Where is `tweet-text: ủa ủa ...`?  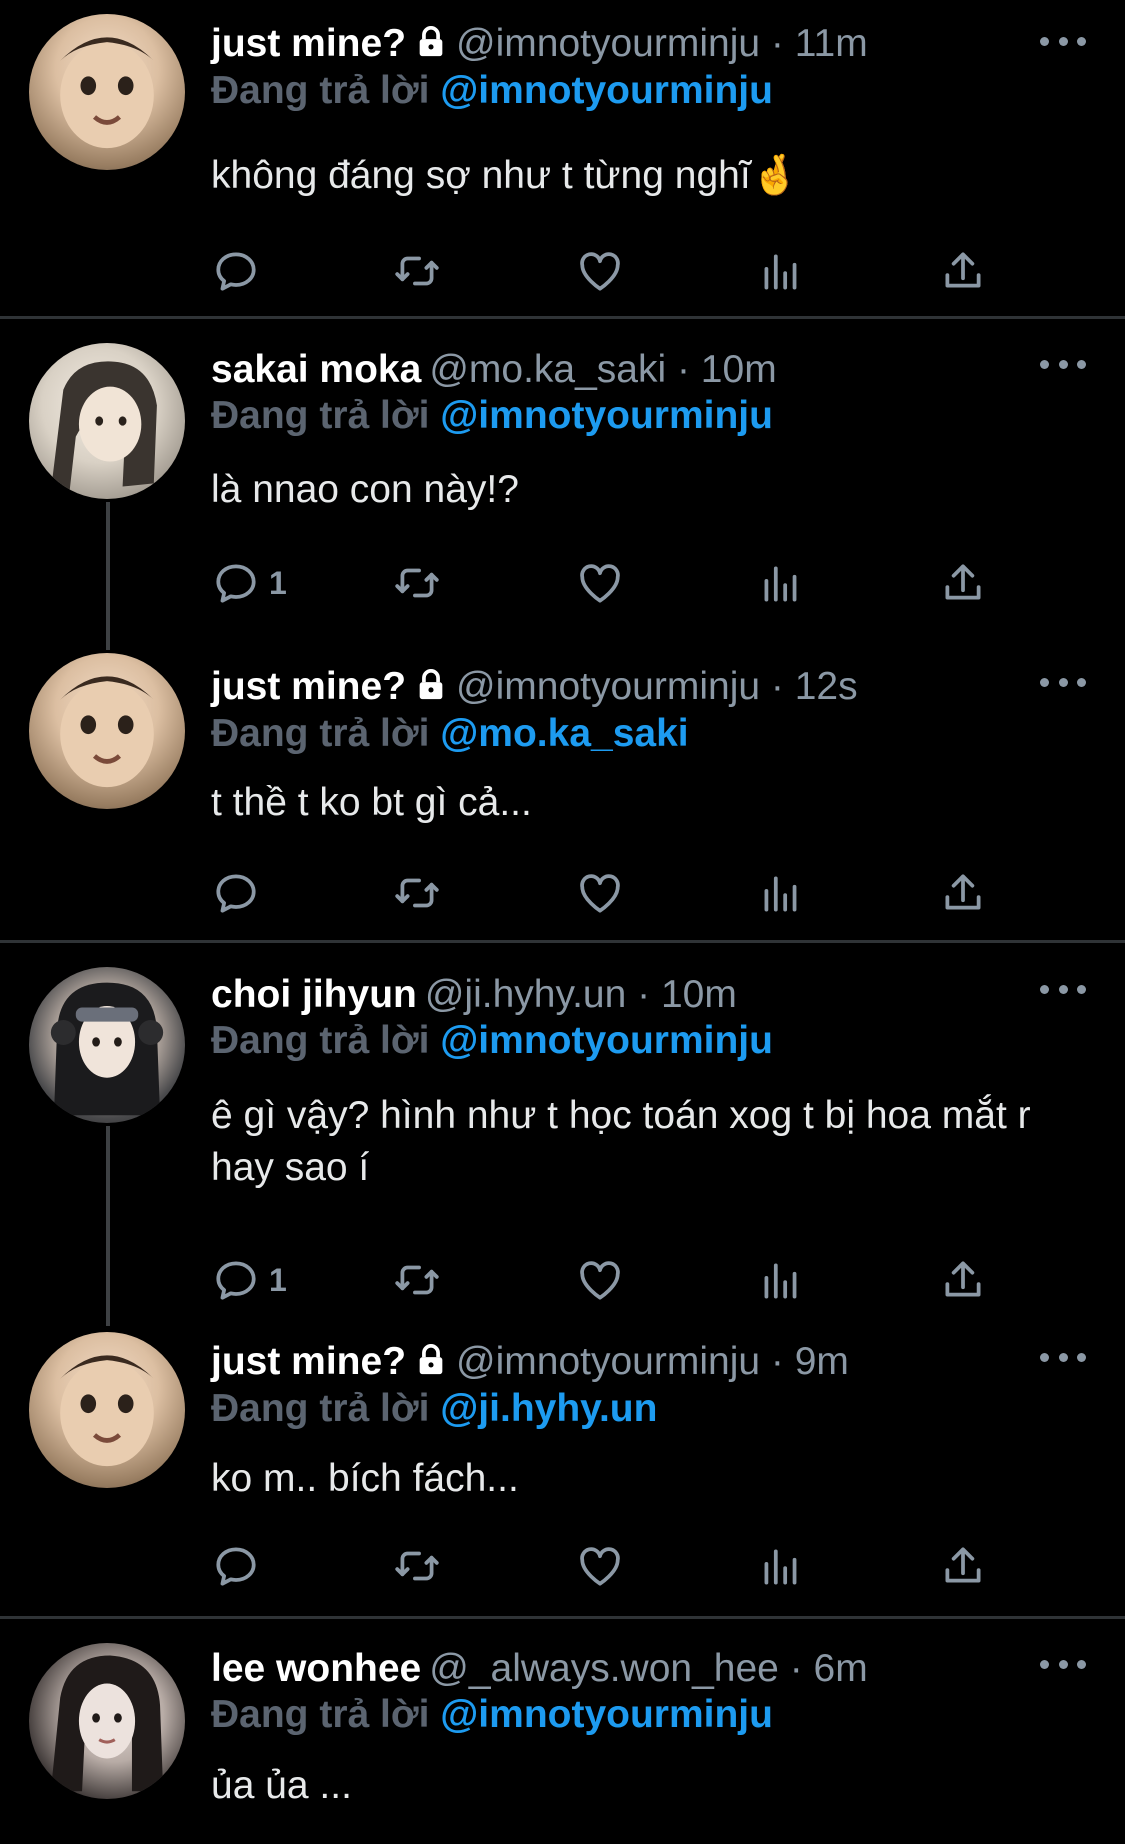
tweet-text: ủa ủa ... is located at coordinates (281, 1785).